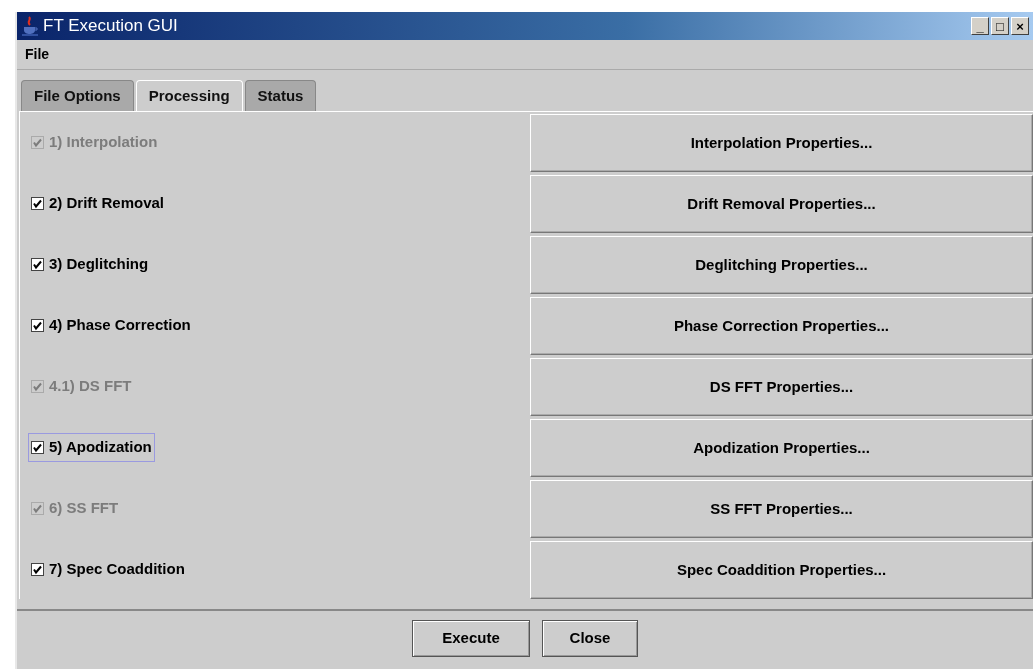  Describe the element at coordinates (189, 95) in the screenshot. I see `tab: Processing` at that location.